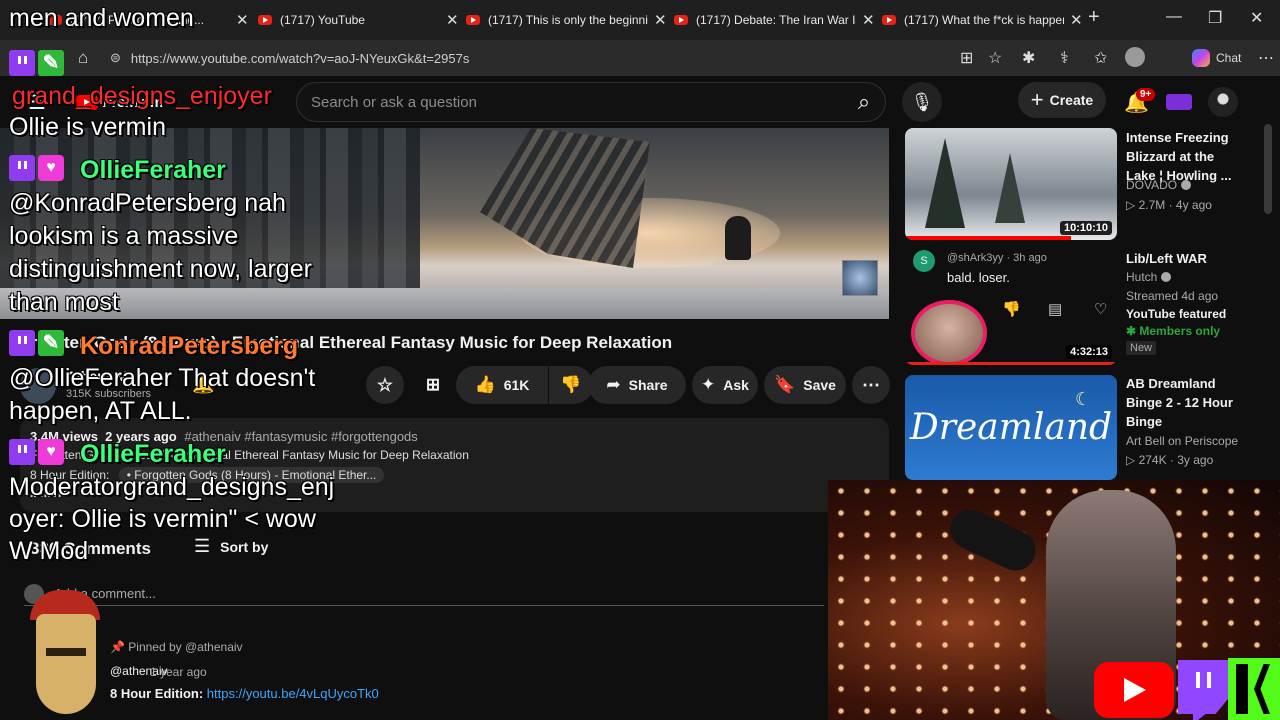 Image resolution: width=1280 pixels, height=720 pixels. What do you see at coordinates (922, 102) in the screenshot?
I see `voice-search-icon: 🎙` at bounding box center [922, 102].